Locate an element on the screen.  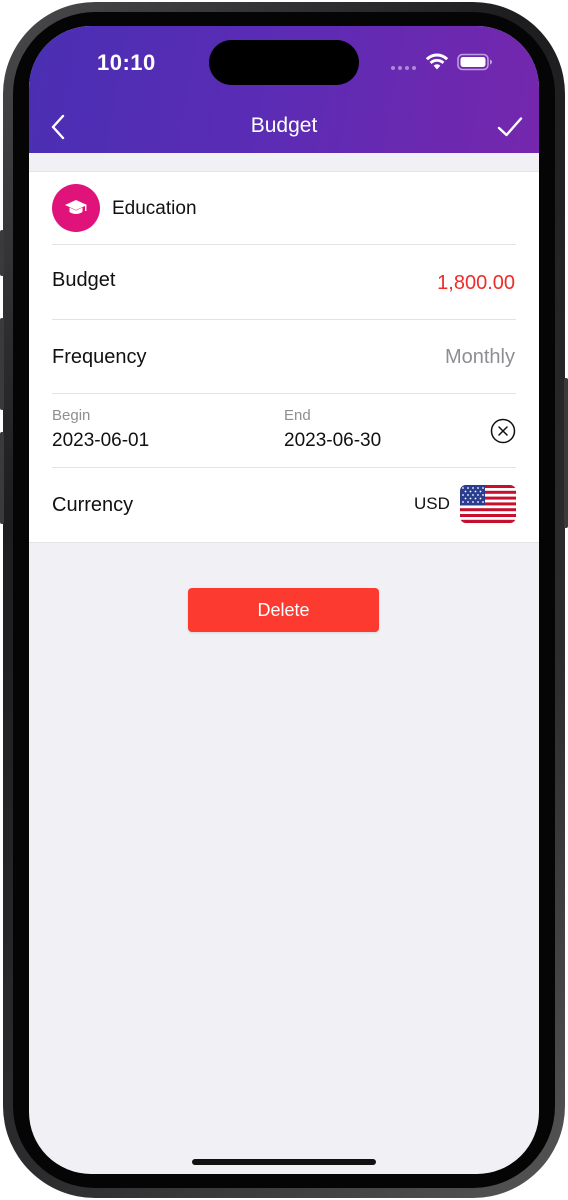
battery-icon is located at coordinates (474, 62).